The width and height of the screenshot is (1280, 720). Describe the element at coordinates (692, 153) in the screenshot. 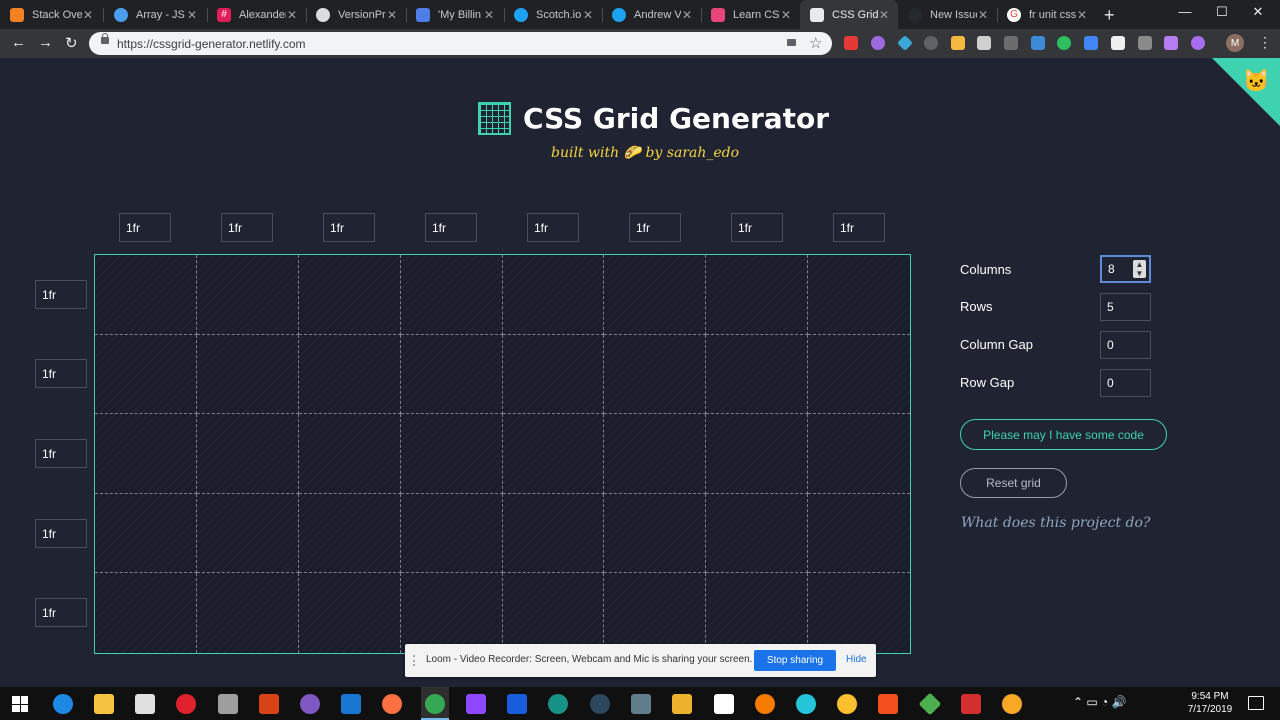

I see `subtitle-author: by sarah_edo` at that location.